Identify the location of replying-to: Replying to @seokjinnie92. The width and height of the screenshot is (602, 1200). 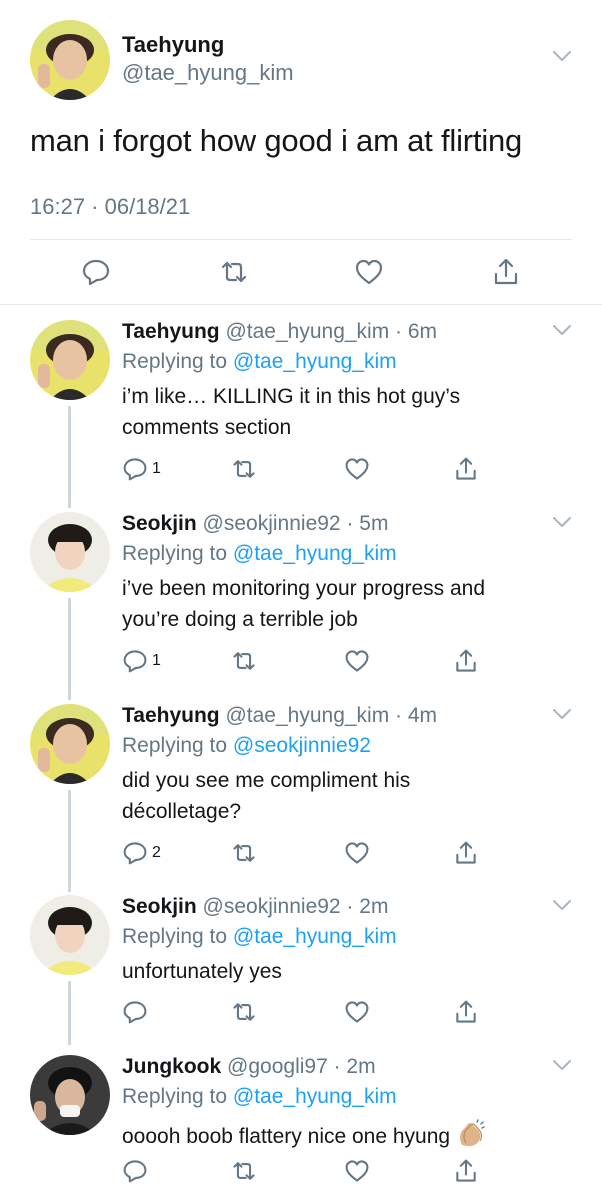
(246, 746).